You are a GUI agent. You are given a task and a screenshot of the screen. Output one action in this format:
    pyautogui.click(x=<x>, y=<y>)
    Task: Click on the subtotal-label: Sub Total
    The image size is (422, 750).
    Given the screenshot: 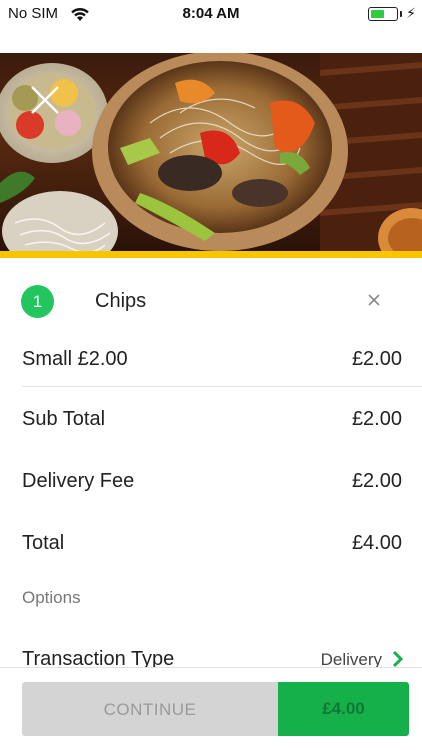 What is the action you would take?
    pyautogui.click(x=64, y=419)
    